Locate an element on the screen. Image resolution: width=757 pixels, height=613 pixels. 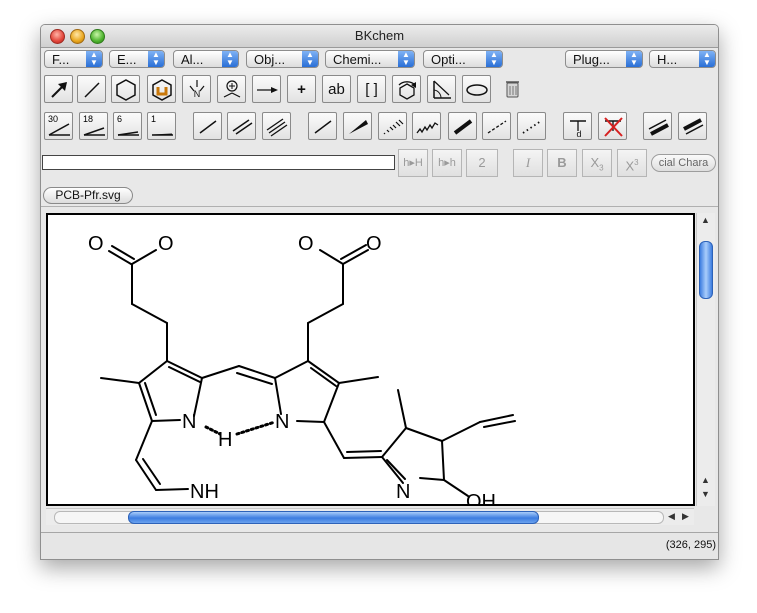
horizontal-scrollbar: ◀ ▶ is located at coordinates (370, 516).